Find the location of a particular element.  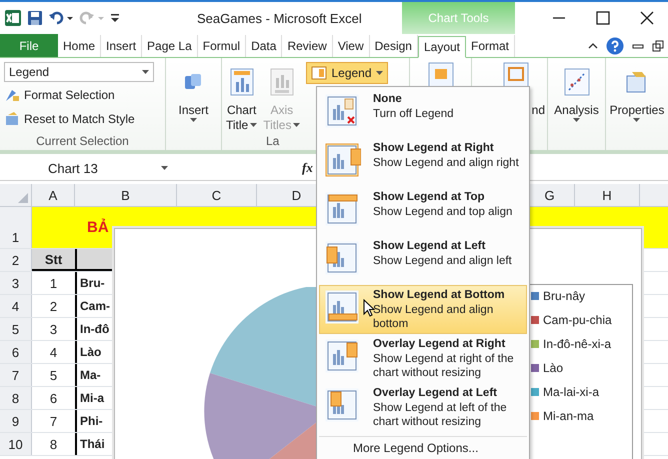

row-header: 9 is located at coordinates (16, 421).